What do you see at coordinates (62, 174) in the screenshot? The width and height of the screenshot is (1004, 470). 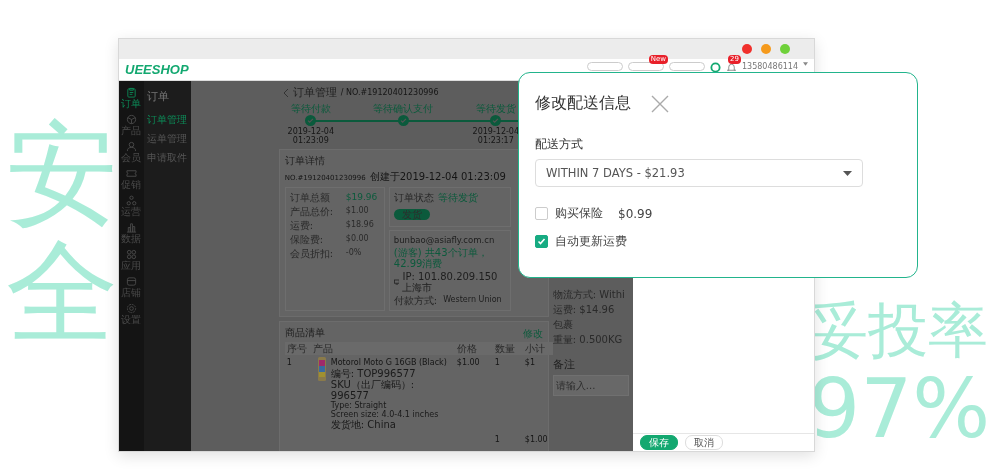 I see `decorative-heading: 安` at bounding box center [62, 174].